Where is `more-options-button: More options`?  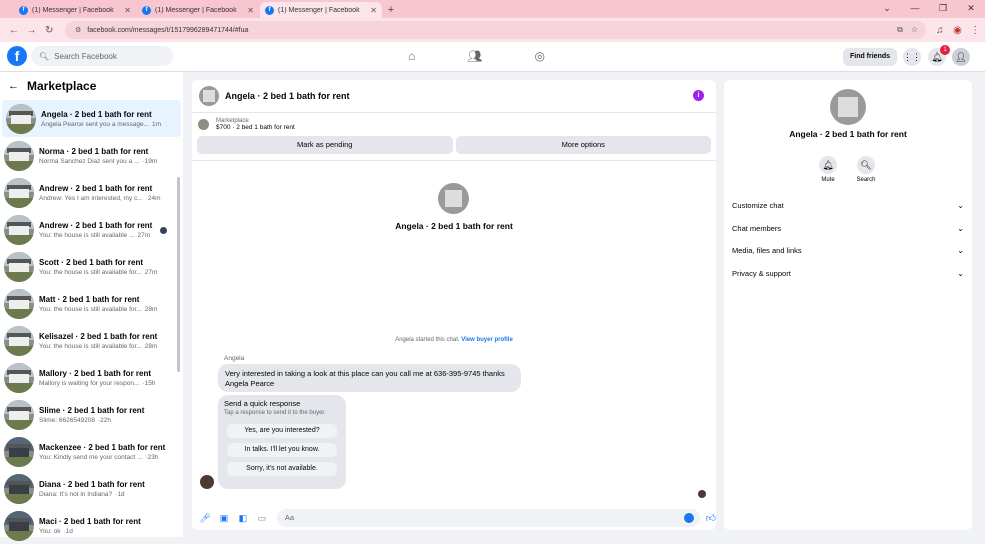 more-options-button: More options is located at coordinates (583, 145).